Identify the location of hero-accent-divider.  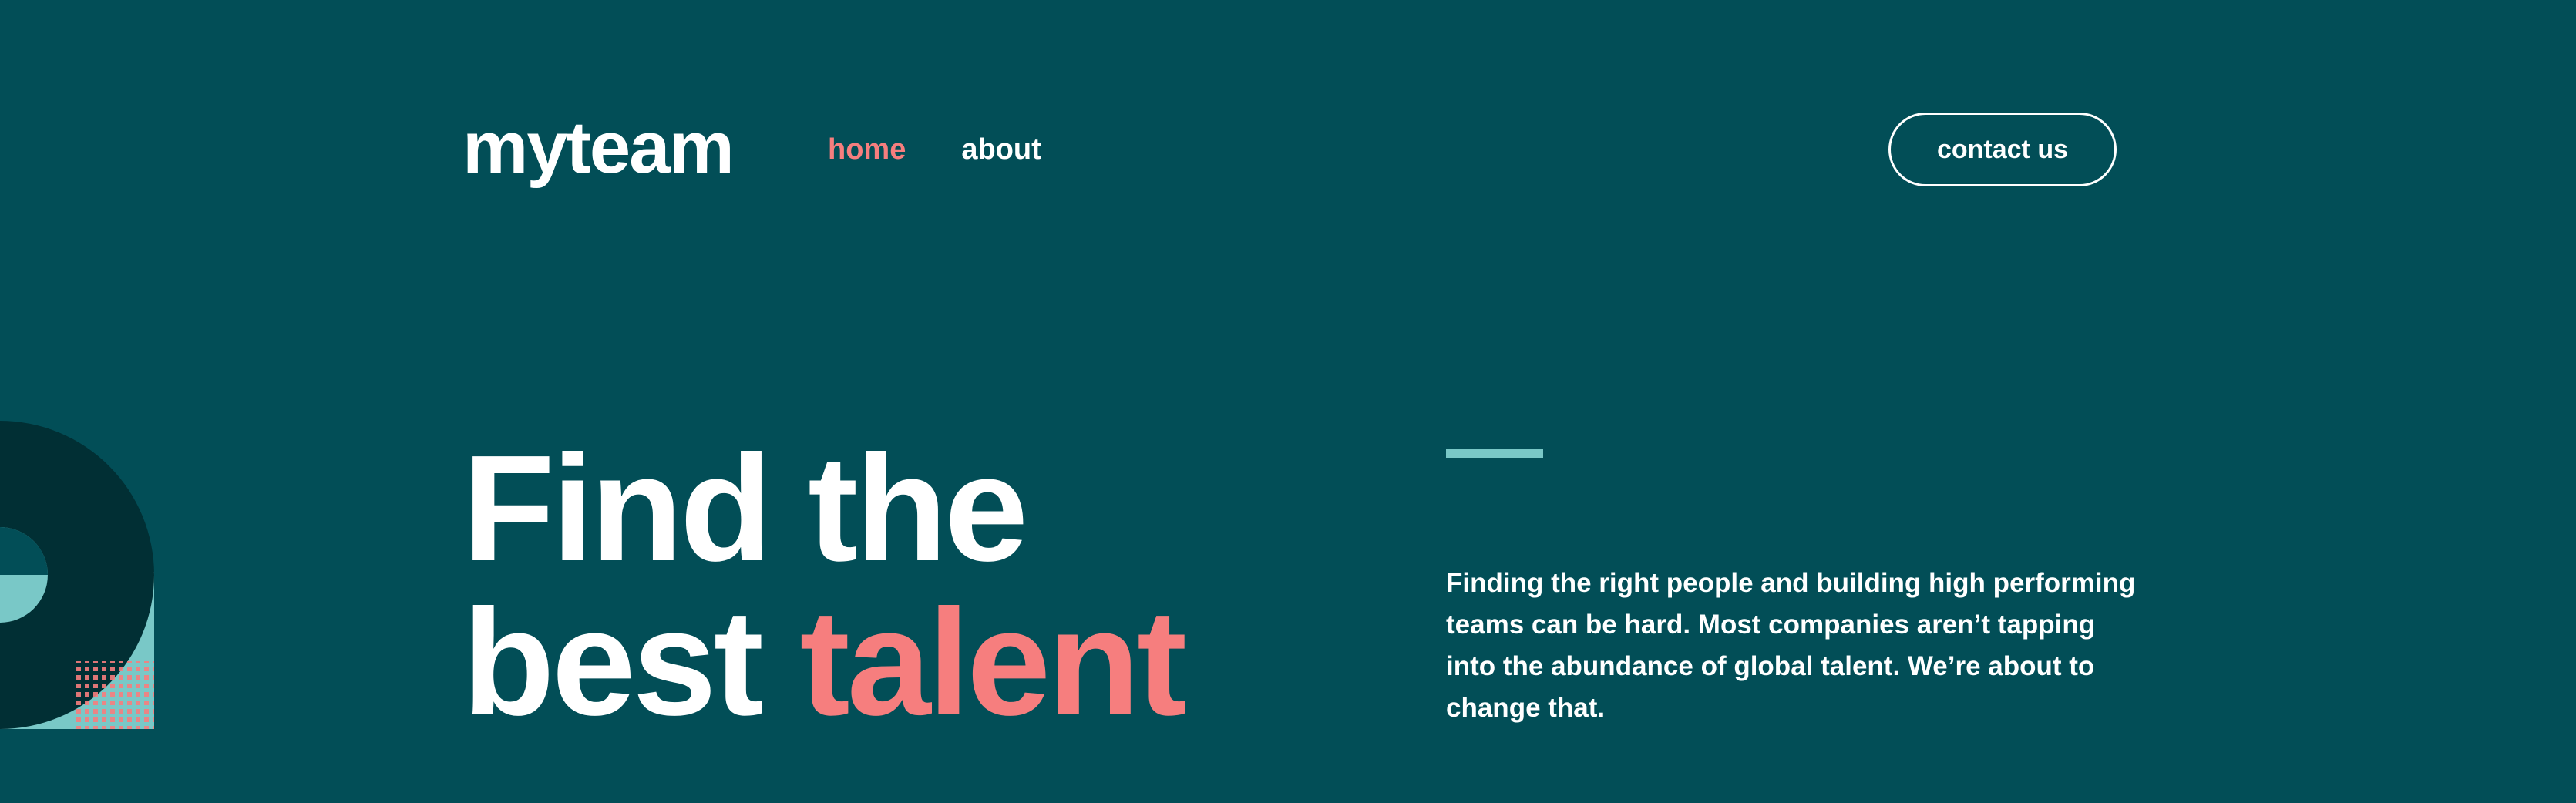
(1494, 453).